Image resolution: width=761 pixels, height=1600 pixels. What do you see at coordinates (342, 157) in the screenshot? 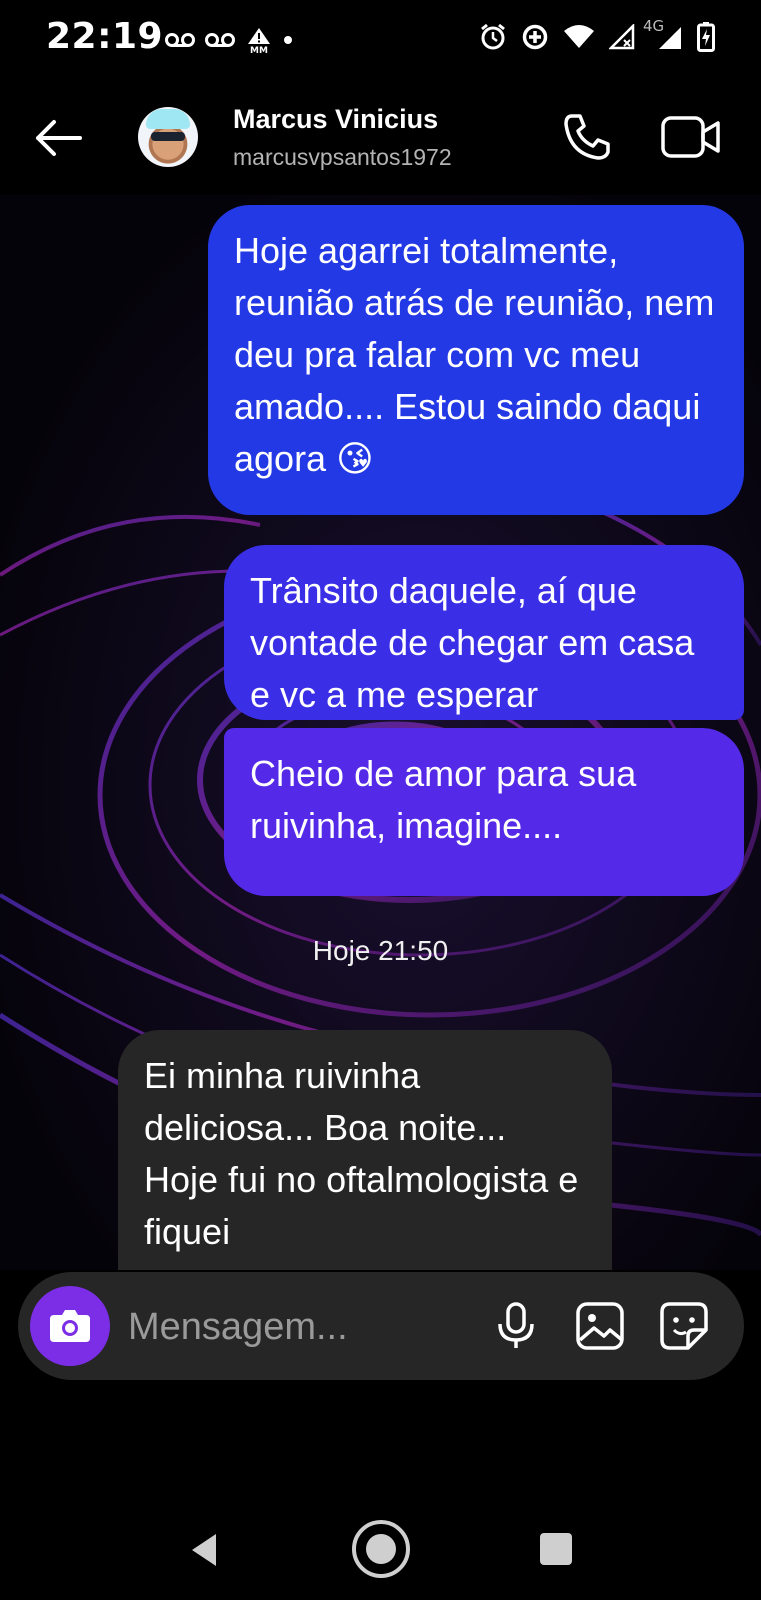
I see `contact-username: marcusvpsantos1972` at bounding box center [342, 157].